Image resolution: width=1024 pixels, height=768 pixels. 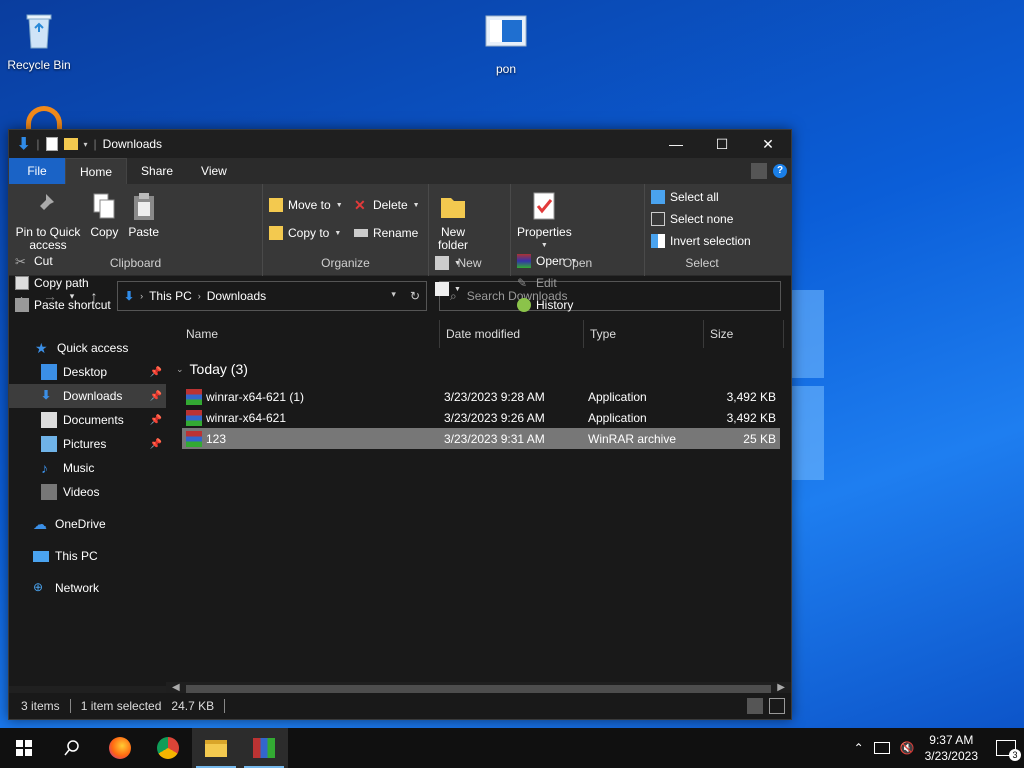 I want to click on firefox-taskbar-button, so click(x=120, y=748).